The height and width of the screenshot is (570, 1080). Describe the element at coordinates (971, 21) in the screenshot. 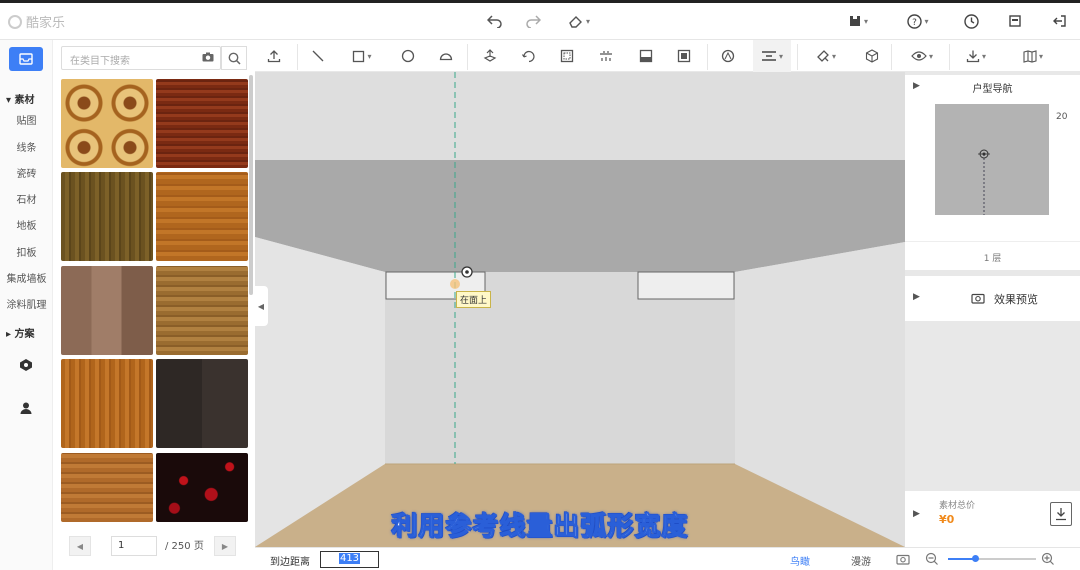

I see `history-icon` at that location.